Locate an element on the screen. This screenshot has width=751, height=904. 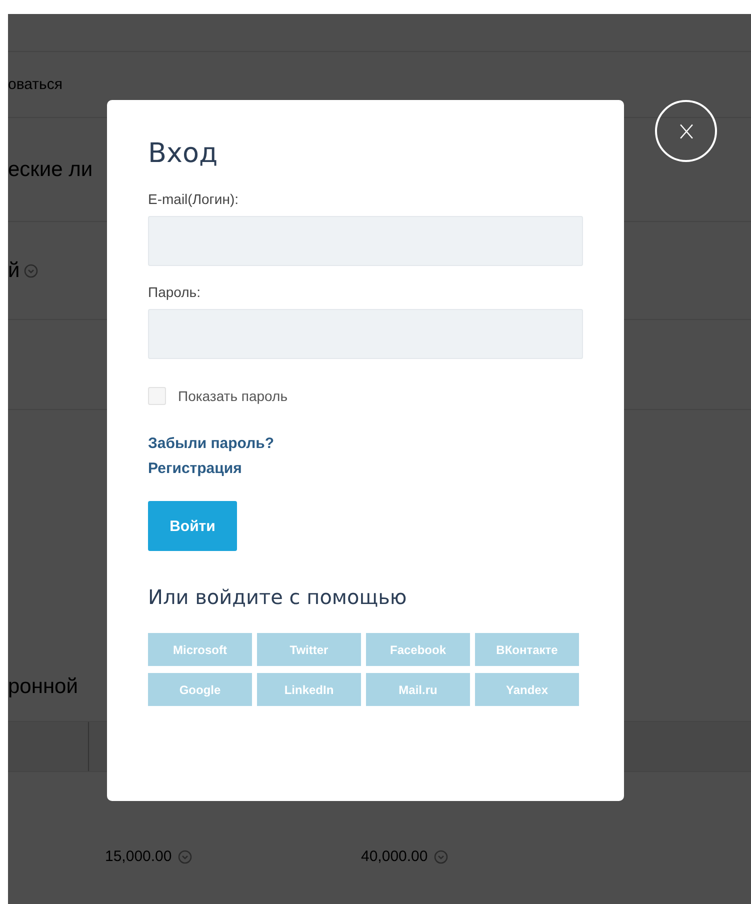
social-login-button: Twitter is located at coordinates (309, 649).